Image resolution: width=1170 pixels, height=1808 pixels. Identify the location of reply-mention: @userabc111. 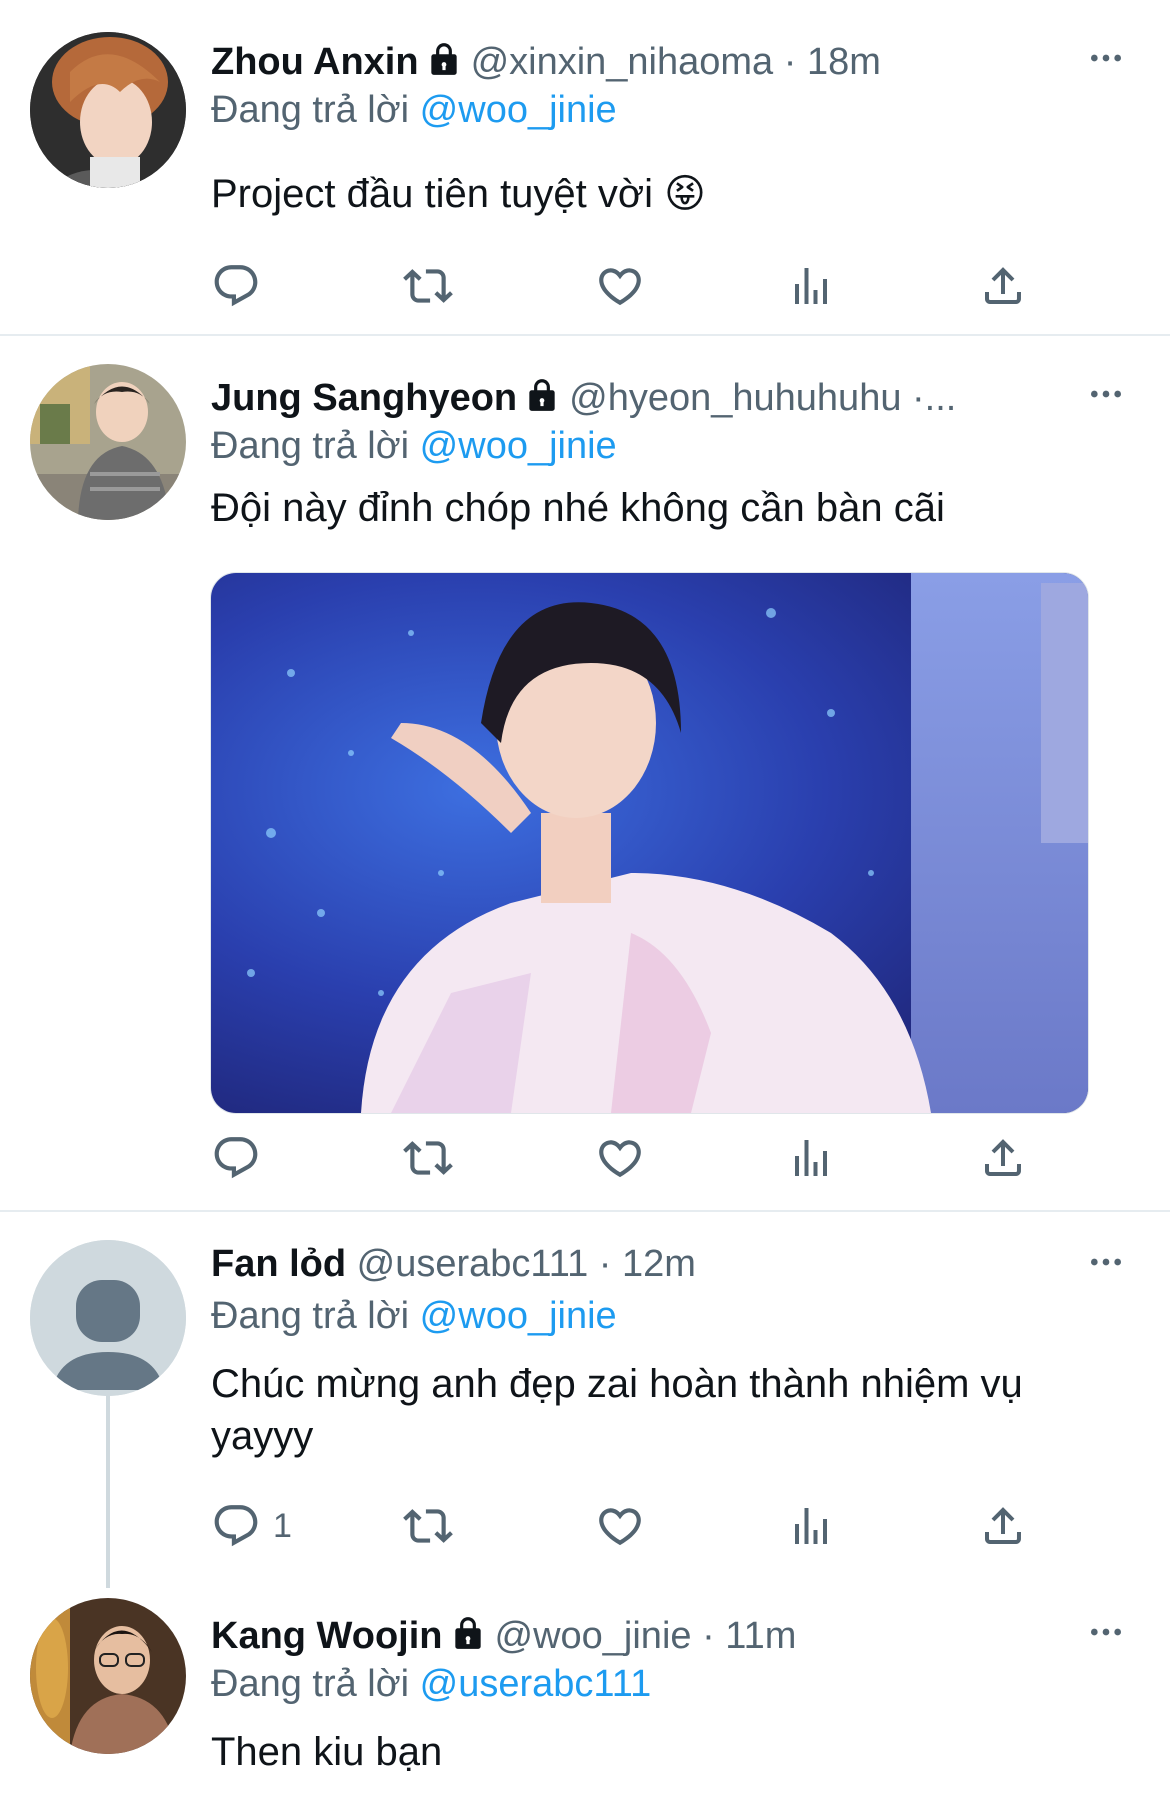
(536, 1684).